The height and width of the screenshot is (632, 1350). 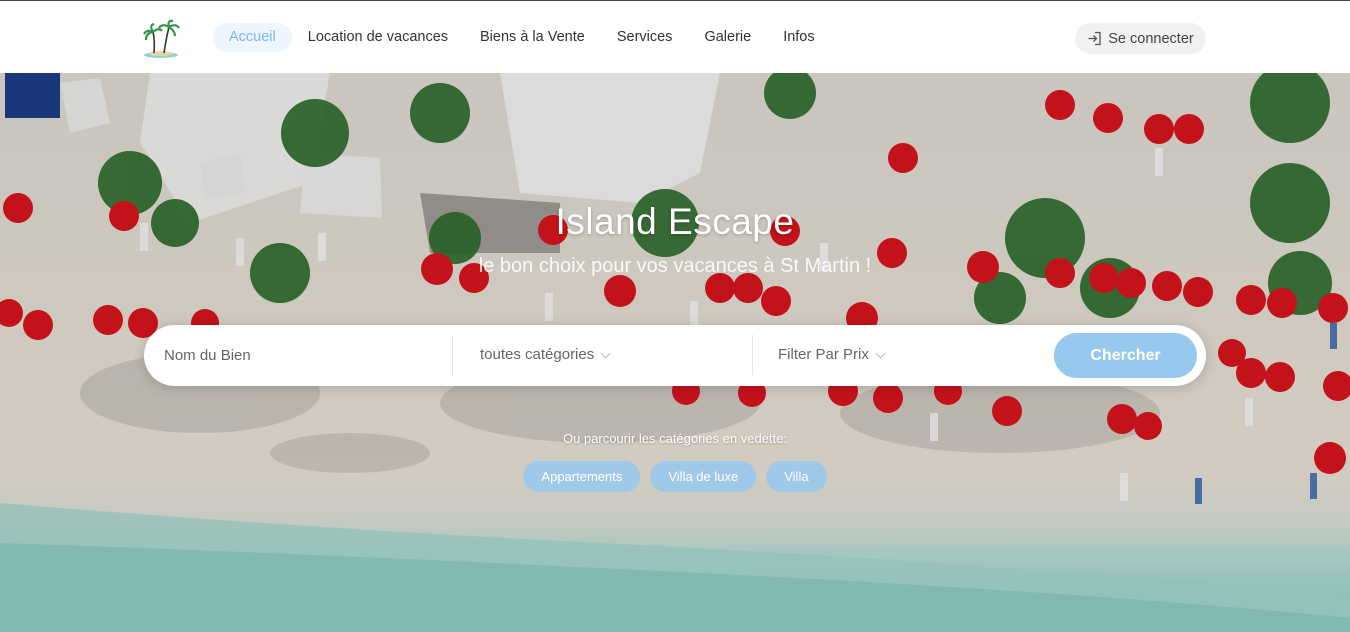 I want to click on category-tag-appartements: Appartements, so click(x=582, y=476).